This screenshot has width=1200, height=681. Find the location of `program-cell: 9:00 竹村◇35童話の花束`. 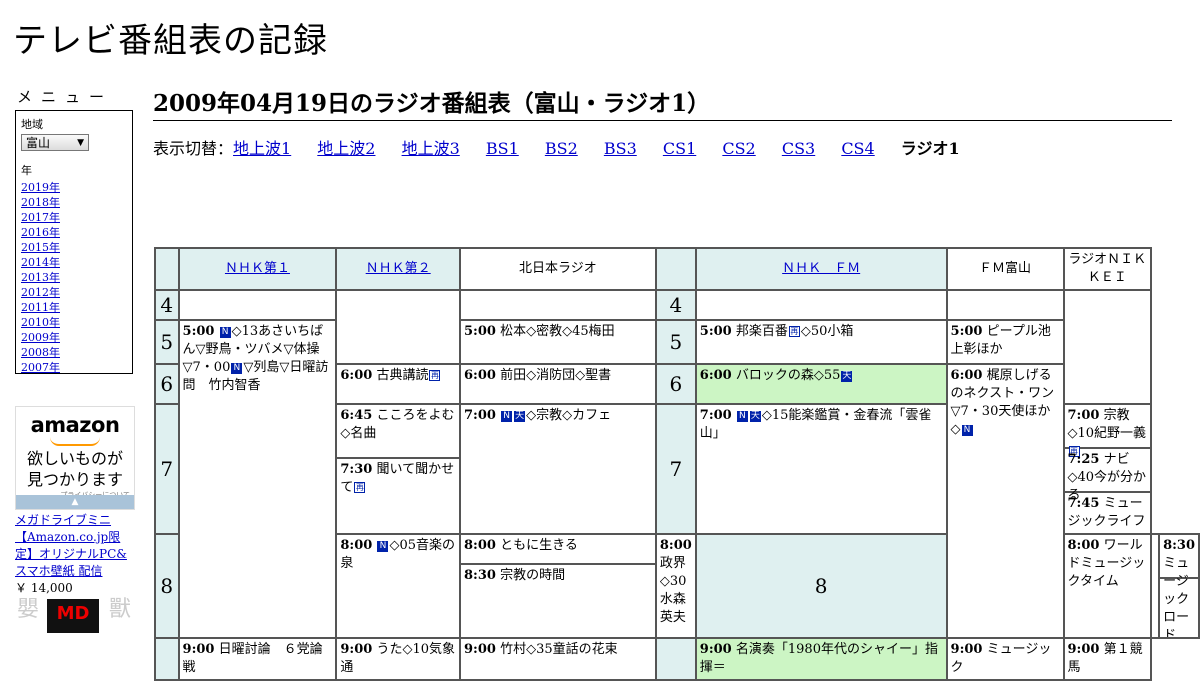

program-cell: 9:00 竹村◇35童話の花束 is located at coordinates (558, 659).